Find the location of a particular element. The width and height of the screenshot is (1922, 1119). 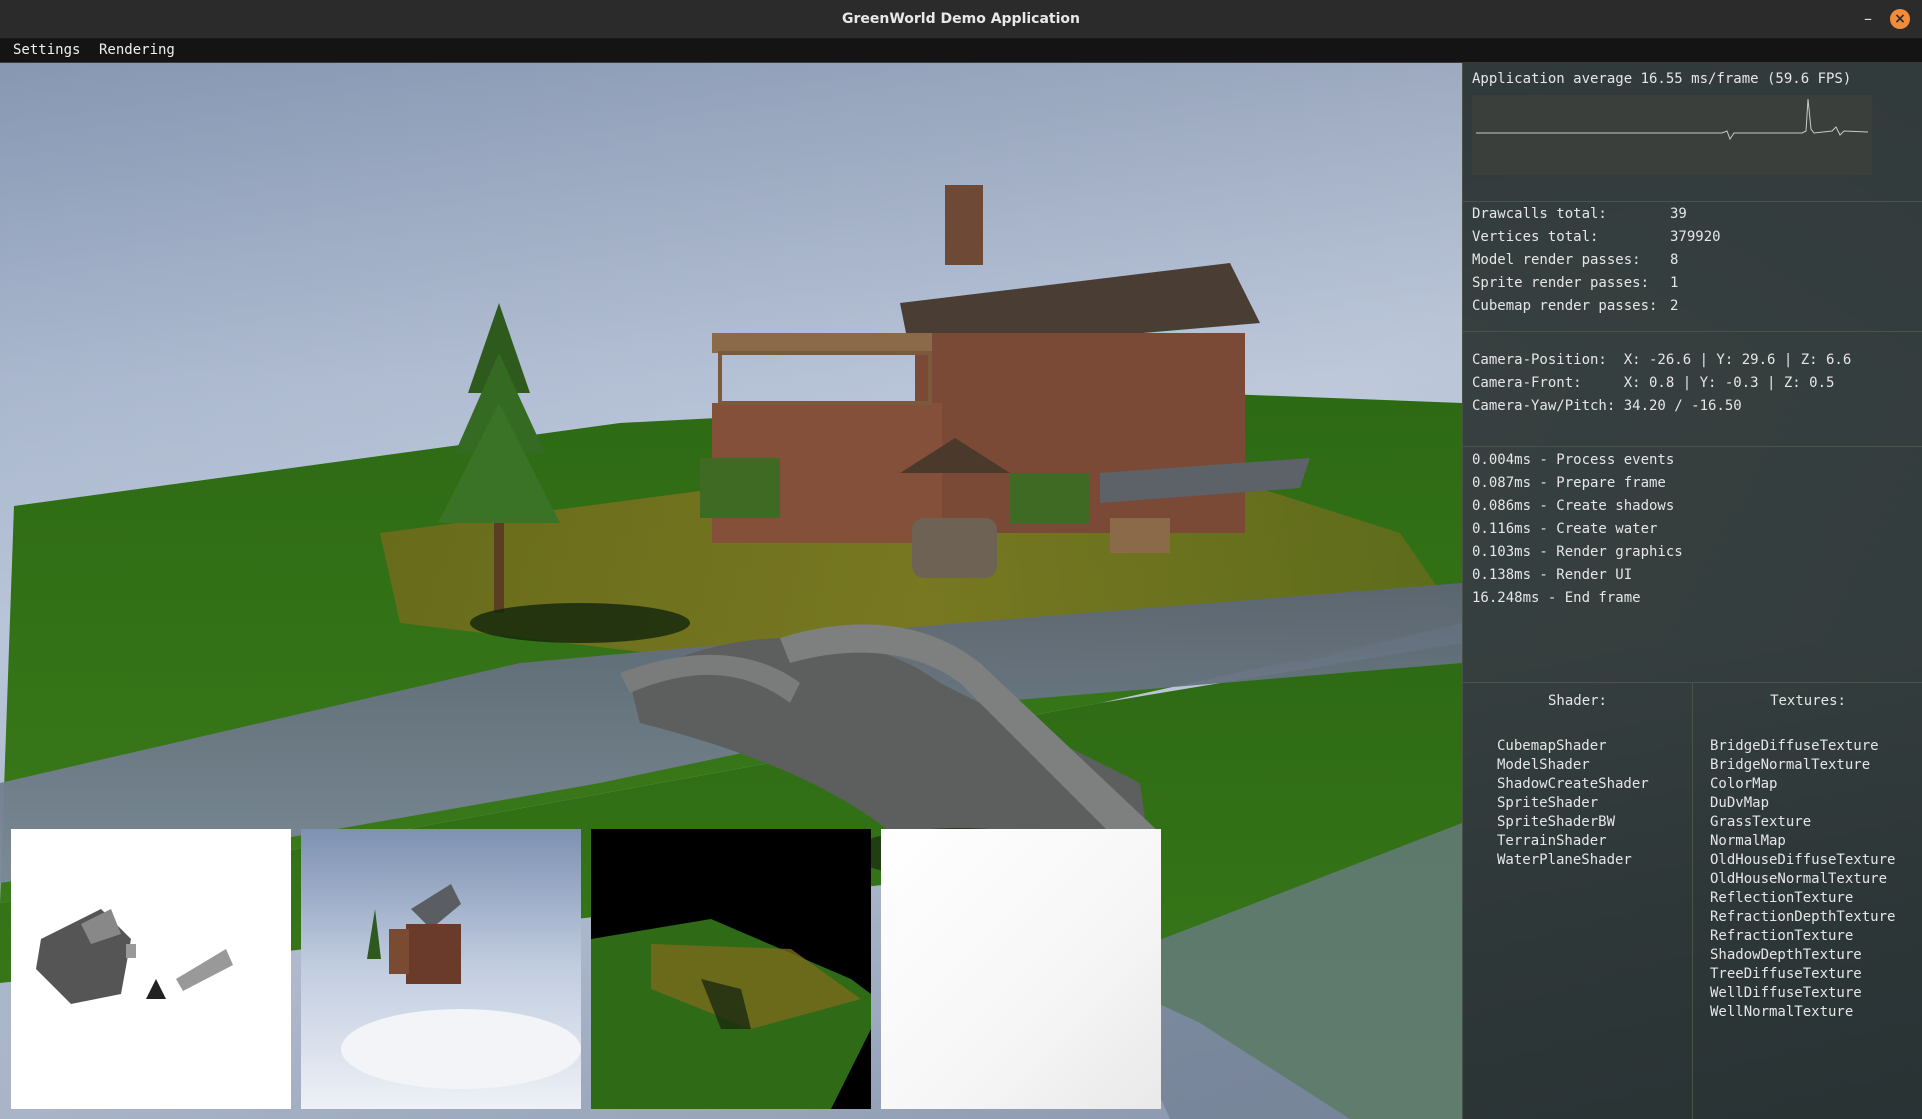

drawcalls-label: Drawcalls total: is located at coordinates (1539, 214).